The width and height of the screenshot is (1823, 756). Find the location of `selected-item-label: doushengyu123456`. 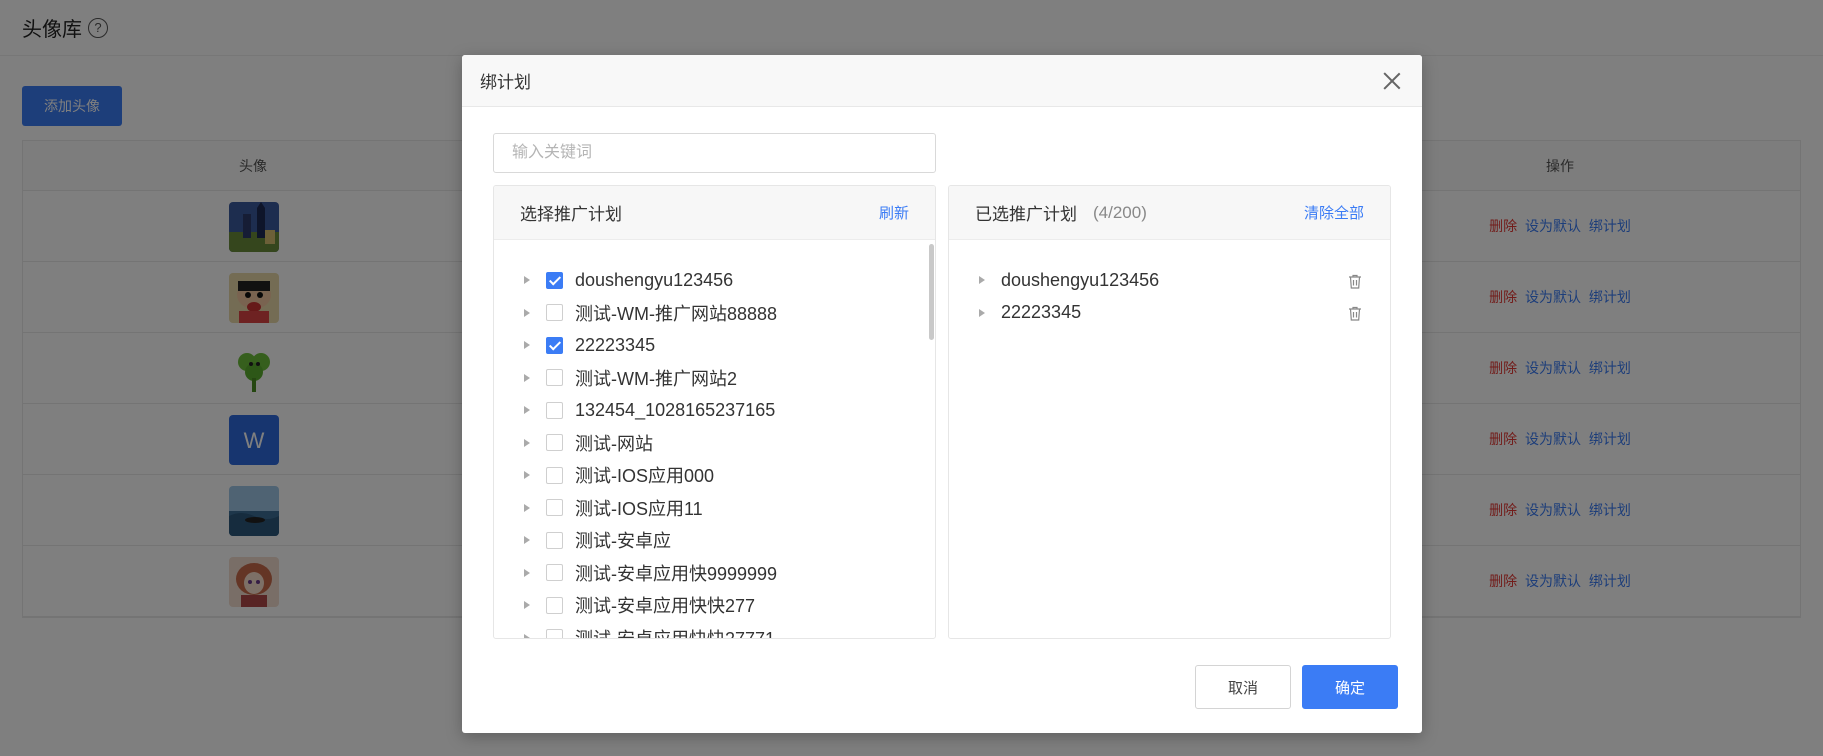

selected-item-label: doushengyu123456 is located at coordinates (1080, 279).